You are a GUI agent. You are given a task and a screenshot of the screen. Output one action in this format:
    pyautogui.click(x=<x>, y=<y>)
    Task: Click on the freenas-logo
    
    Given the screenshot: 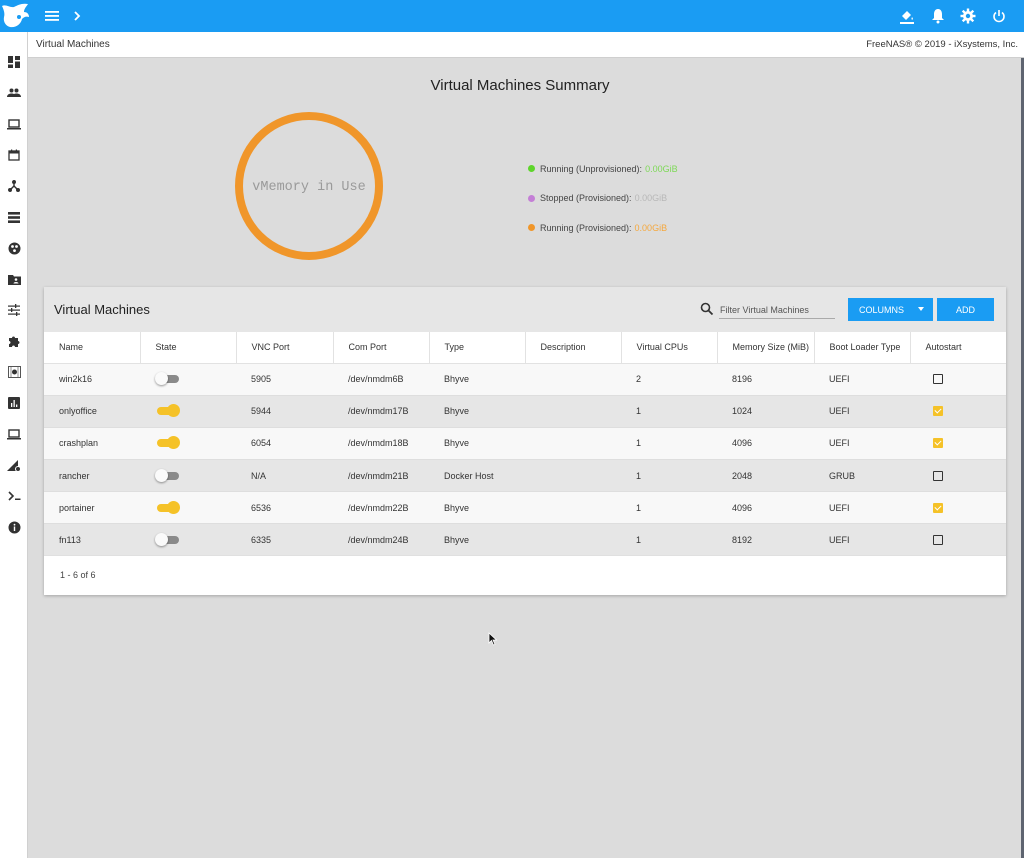 What is the action you would take?
    pyautogui.click(x=16, y=16)
    